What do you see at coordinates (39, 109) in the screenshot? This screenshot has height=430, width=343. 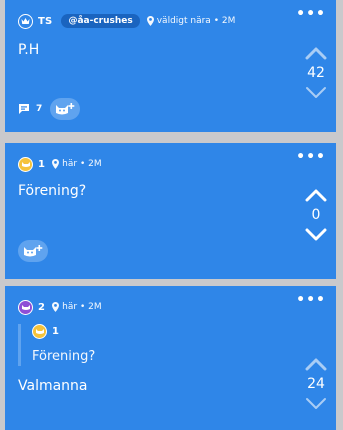 I see `comment-count: 7` at bounding box center [39, 109].